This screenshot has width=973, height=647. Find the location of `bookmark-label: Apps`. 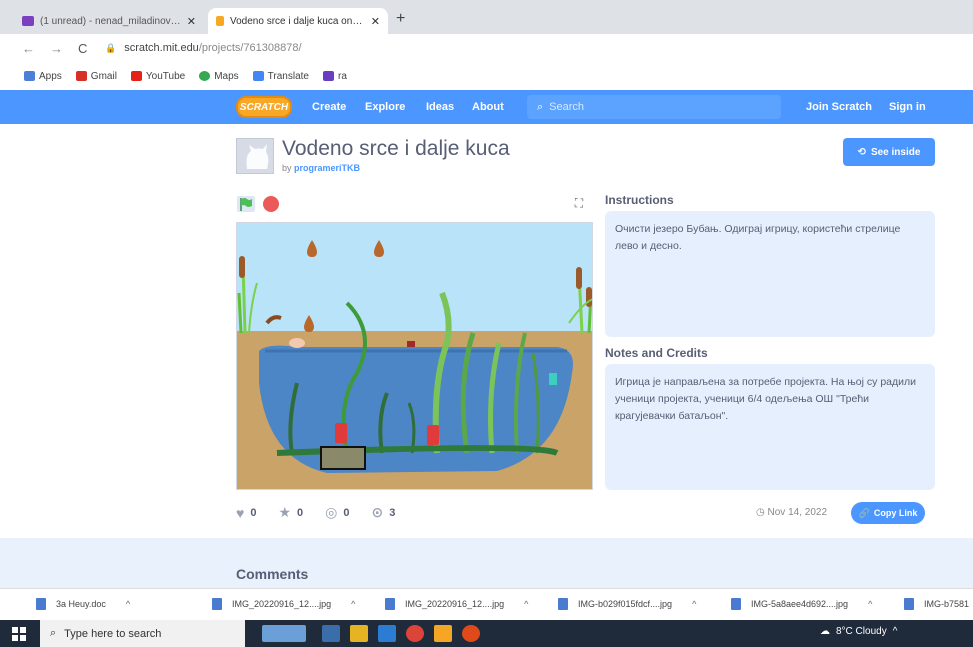

bookmark-label: Apps is located at coordinates (50, 76).